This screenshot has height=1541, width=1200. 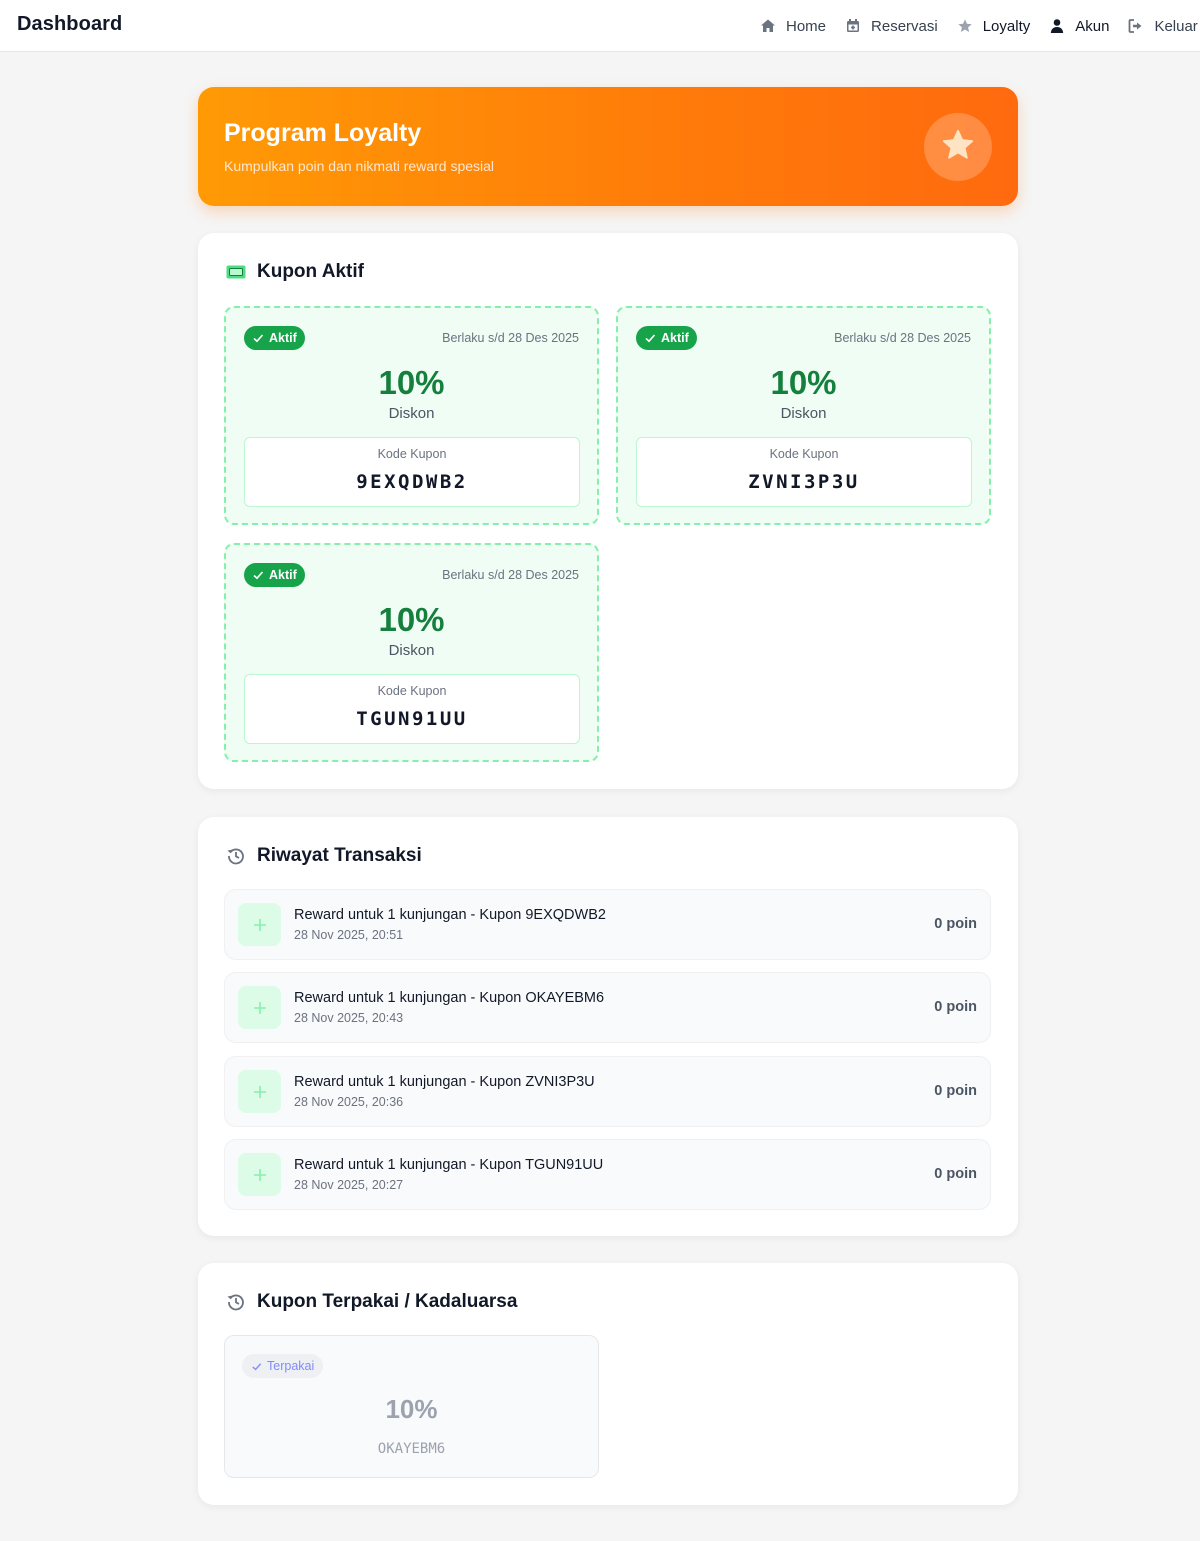 I want to click on nav-item-home: Home, so click(x=793, y=26).